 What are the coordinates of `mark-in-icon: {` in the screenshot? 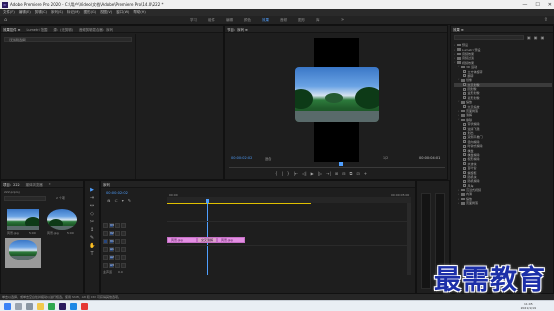 It's located at (276, 174).